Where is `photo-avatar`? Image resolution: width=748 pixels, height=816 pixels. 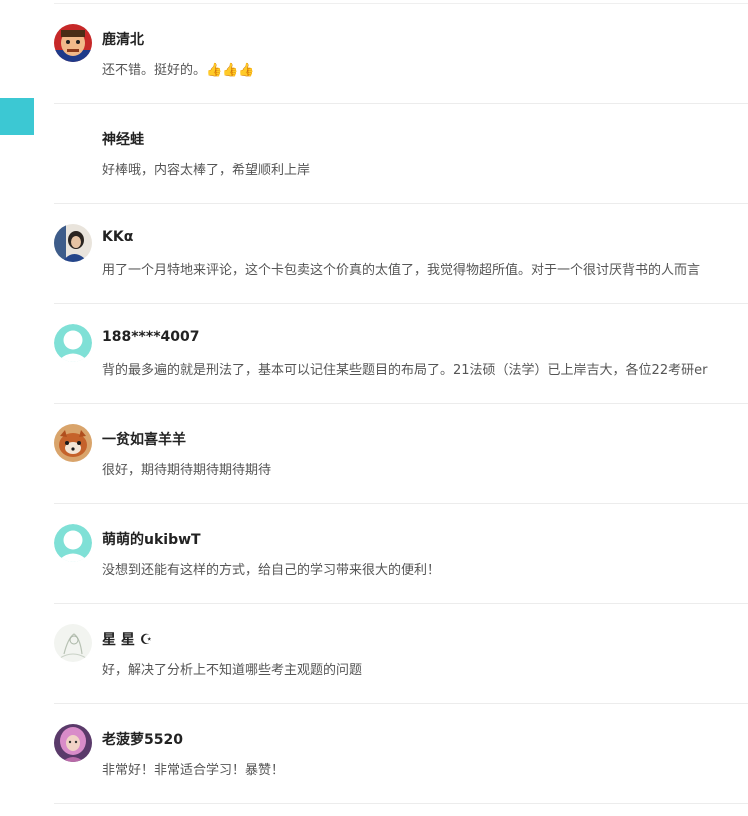
photo-avatar is located at coordinates (73, 243).